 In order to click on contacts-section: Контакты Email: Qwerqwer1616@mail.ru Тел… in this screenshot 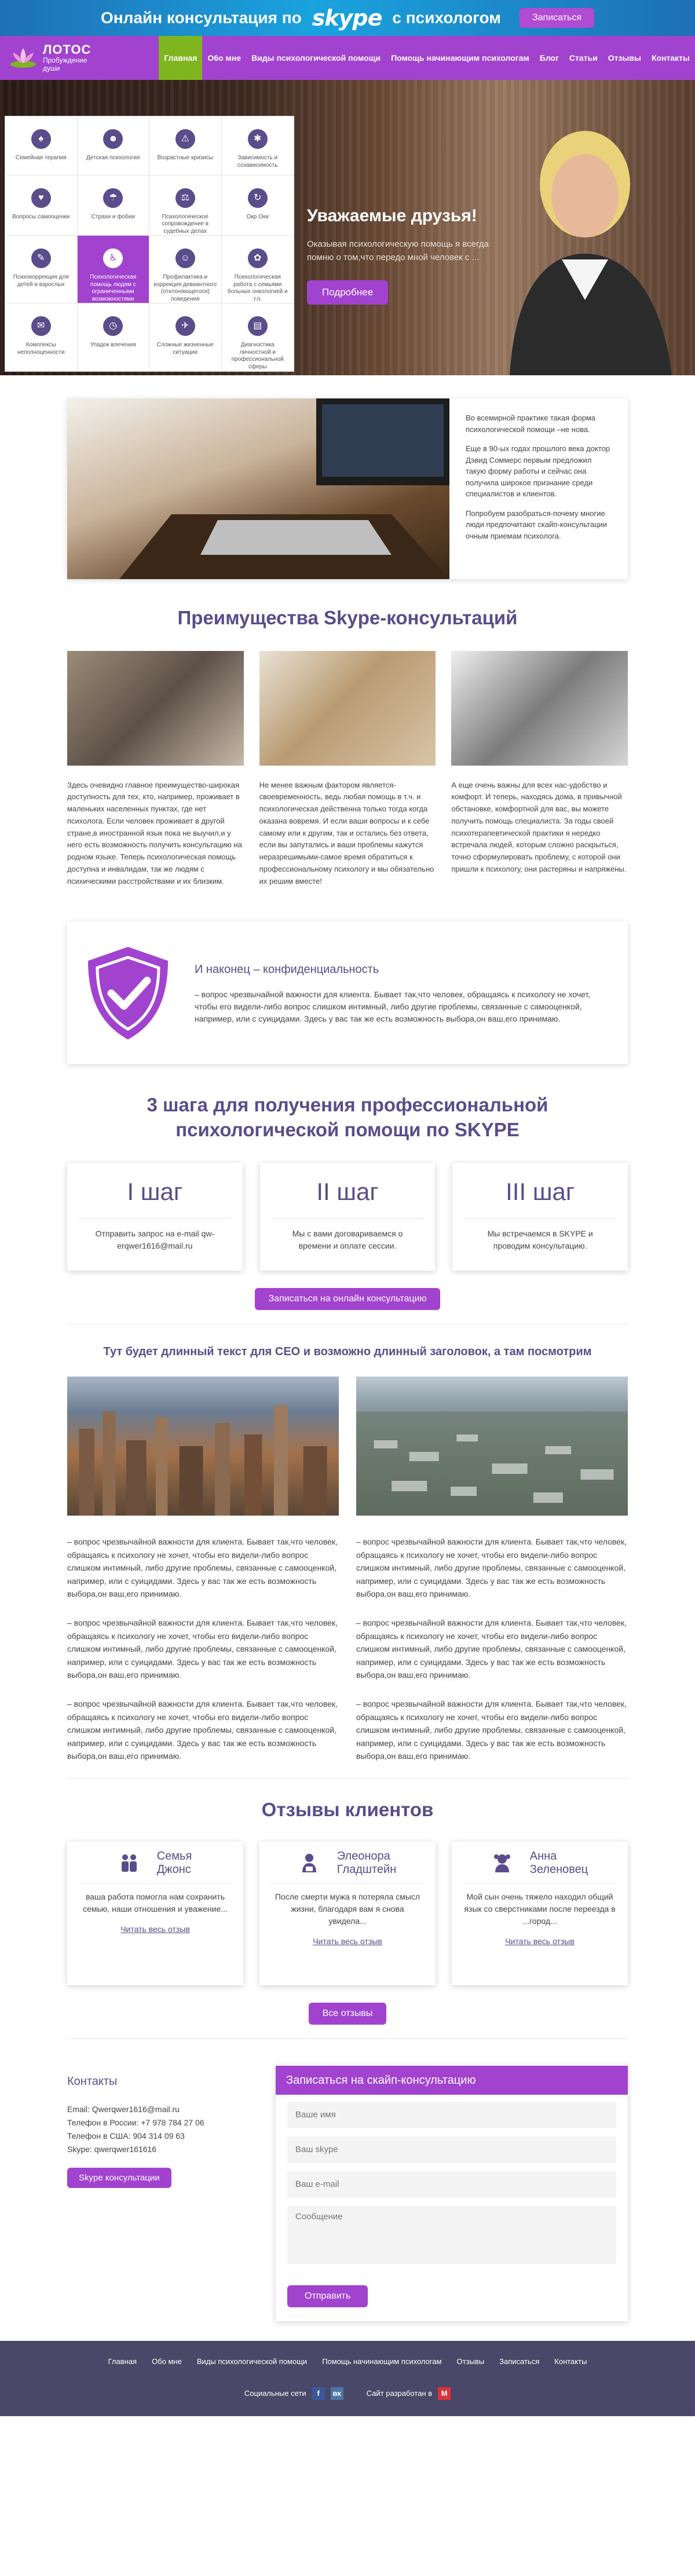, I will do `click(348, 2193)`.